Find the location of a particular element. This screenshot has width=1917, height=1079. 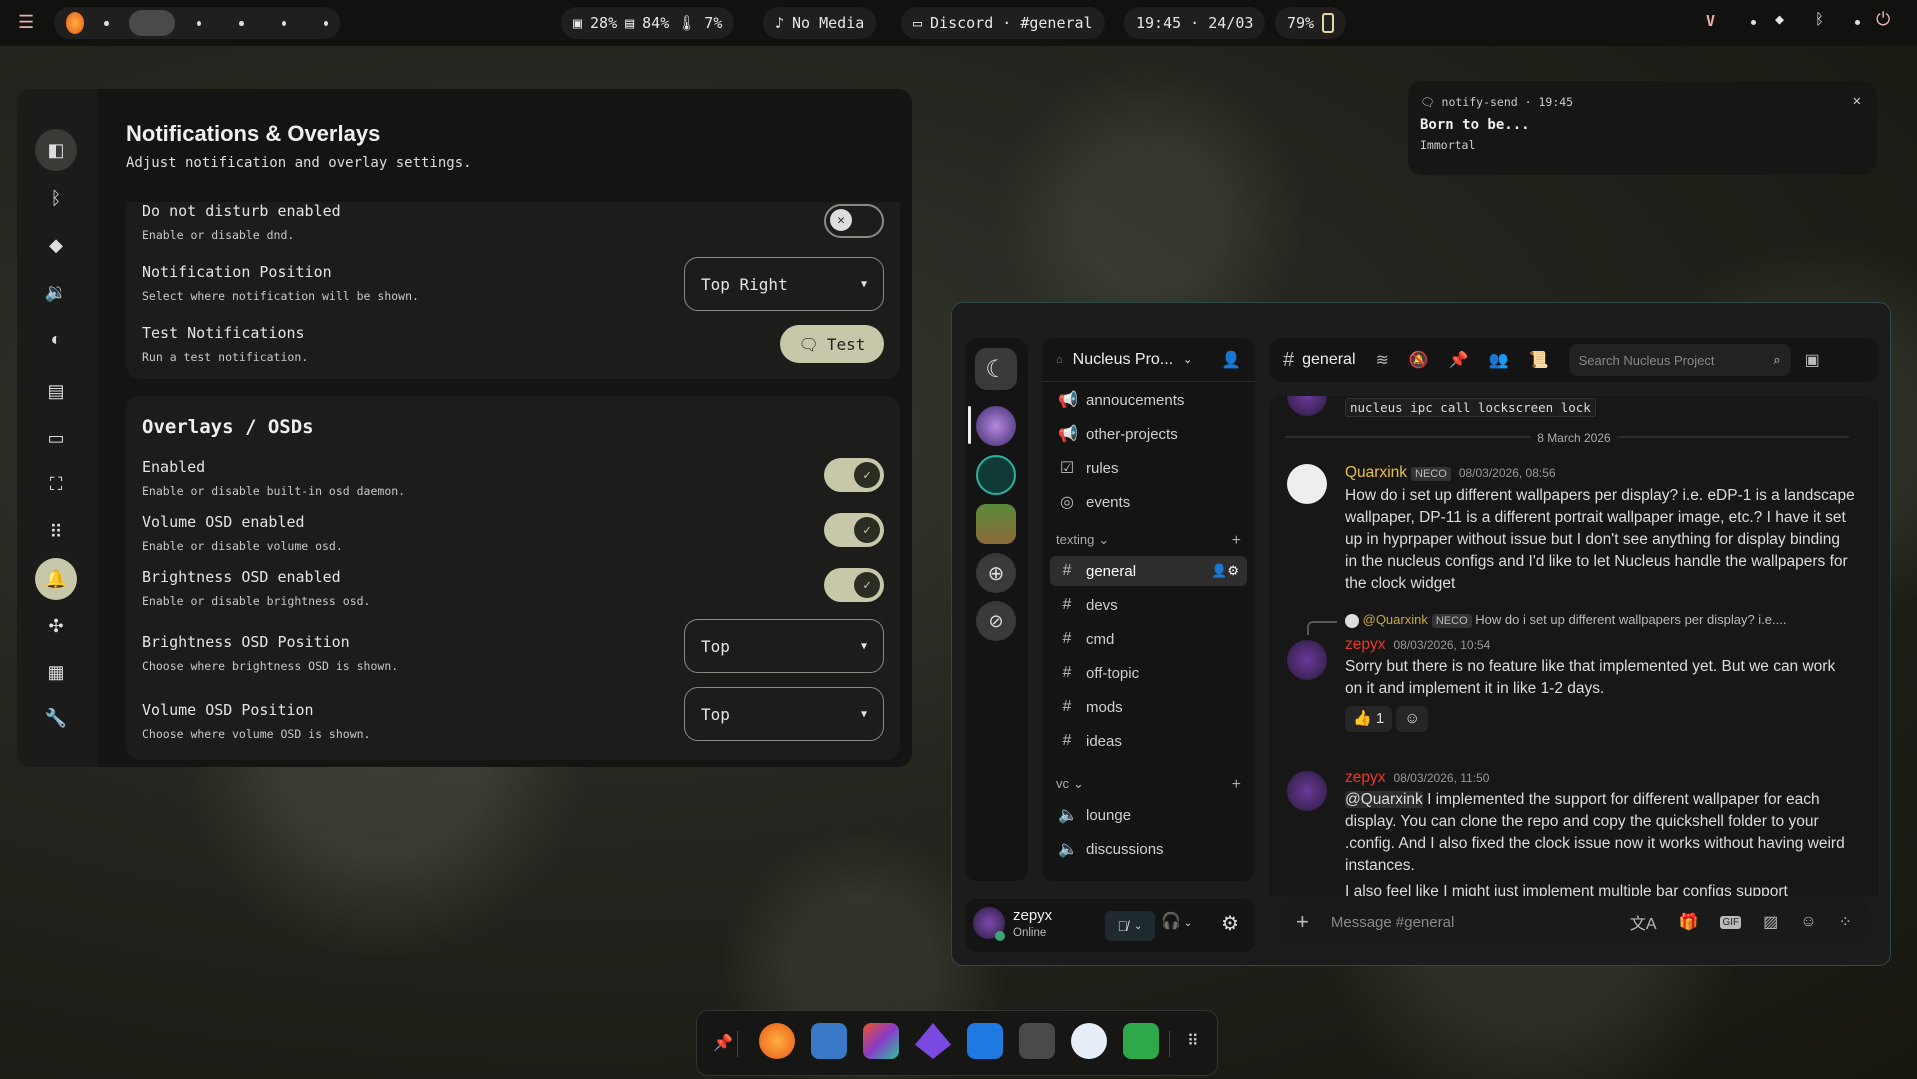

media-widget: ♪ No Media is located at coordinates (820, 23).